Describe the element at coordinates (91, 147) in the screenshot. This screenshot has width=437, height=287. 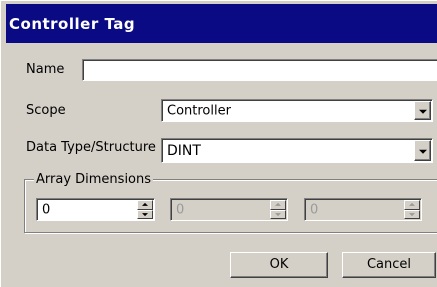
I see `data-type-label: Data Type/Structure` at that location.